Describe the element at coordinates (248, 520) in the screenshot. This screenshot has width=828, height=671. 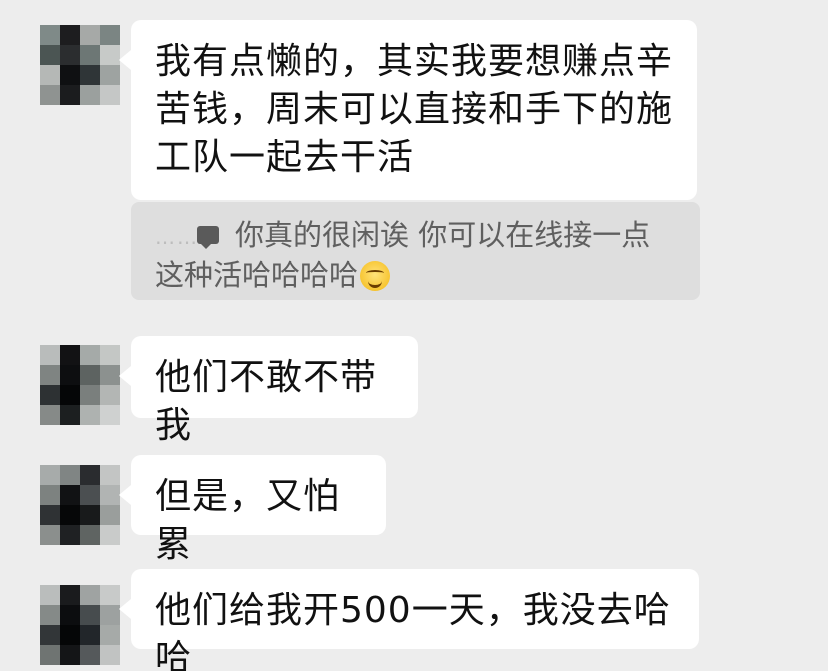
I see `message-text: 但是，又怕累` at that location.